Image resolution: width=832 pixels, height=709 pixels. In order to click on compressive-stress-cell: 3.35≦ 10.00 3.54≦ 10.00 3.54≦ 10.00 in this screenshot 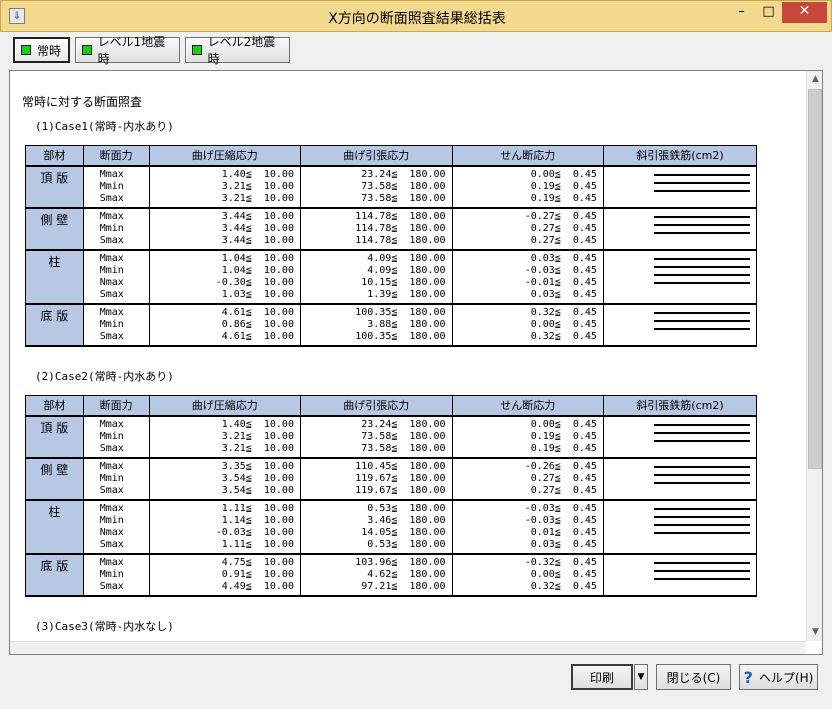, I will do `click(224, 478)`.